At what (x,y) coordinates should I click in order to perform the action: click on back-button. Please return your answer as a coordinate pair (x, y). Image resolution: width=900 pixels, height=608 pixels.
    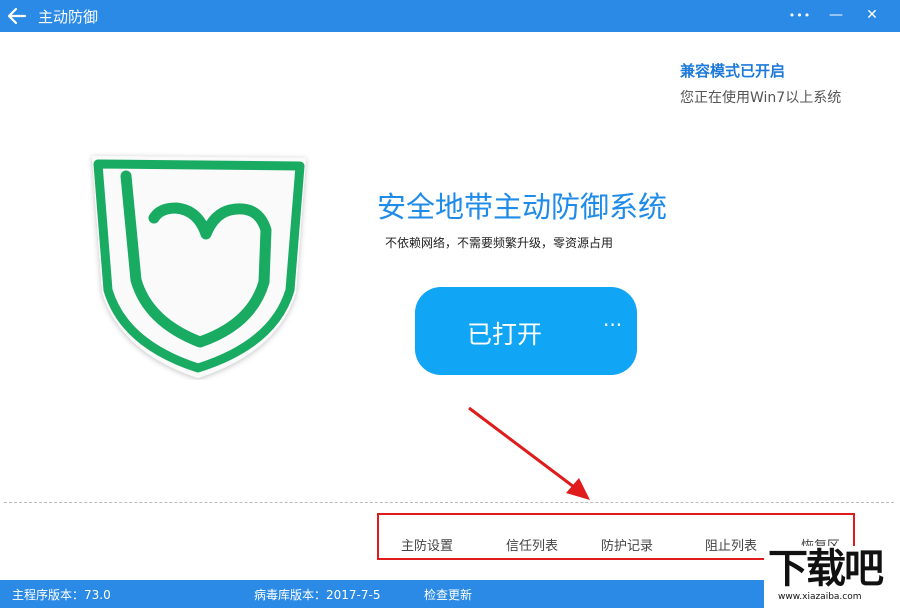
    Looking at the image, I should click on (17, 16).